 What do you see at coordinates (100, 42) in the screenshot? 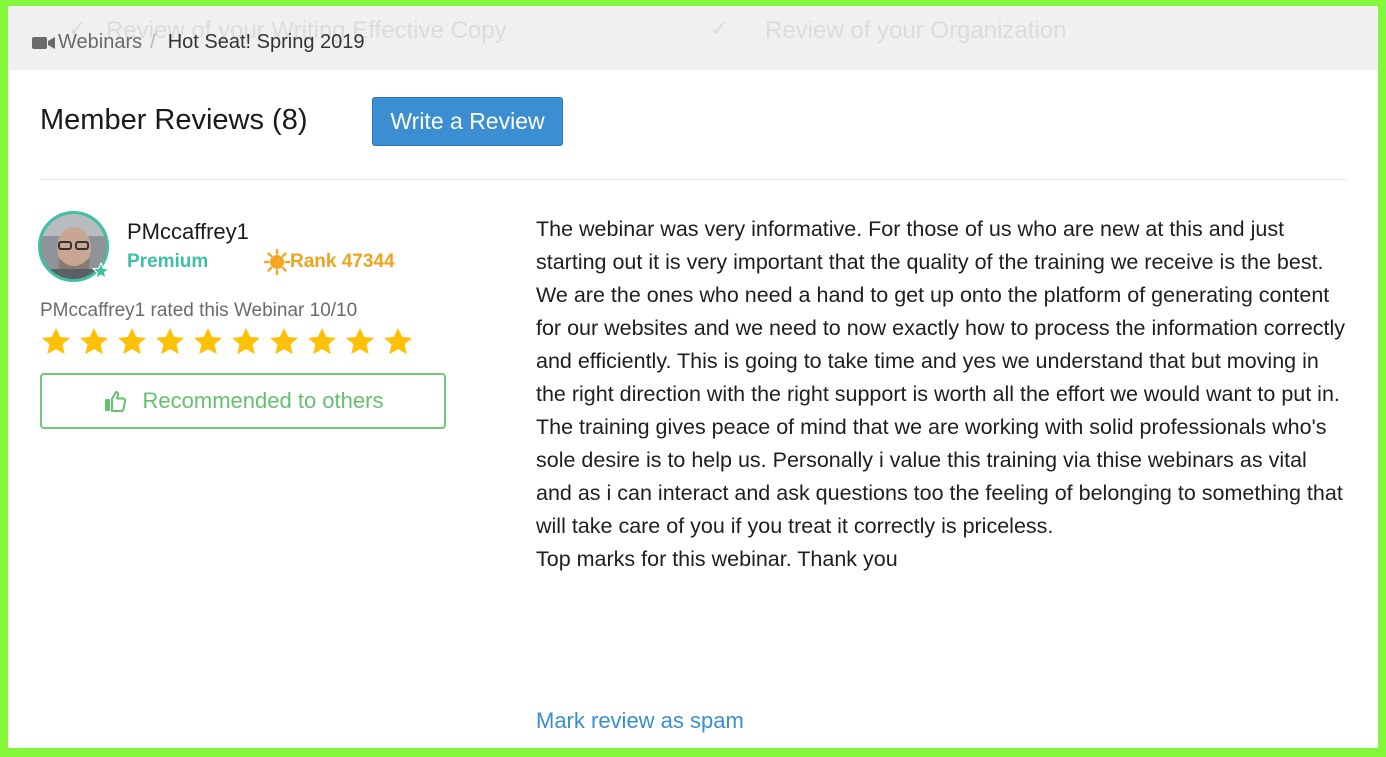
I see `breadcrumb-webinars-link: Webinars` at bounding box center [100, 42].